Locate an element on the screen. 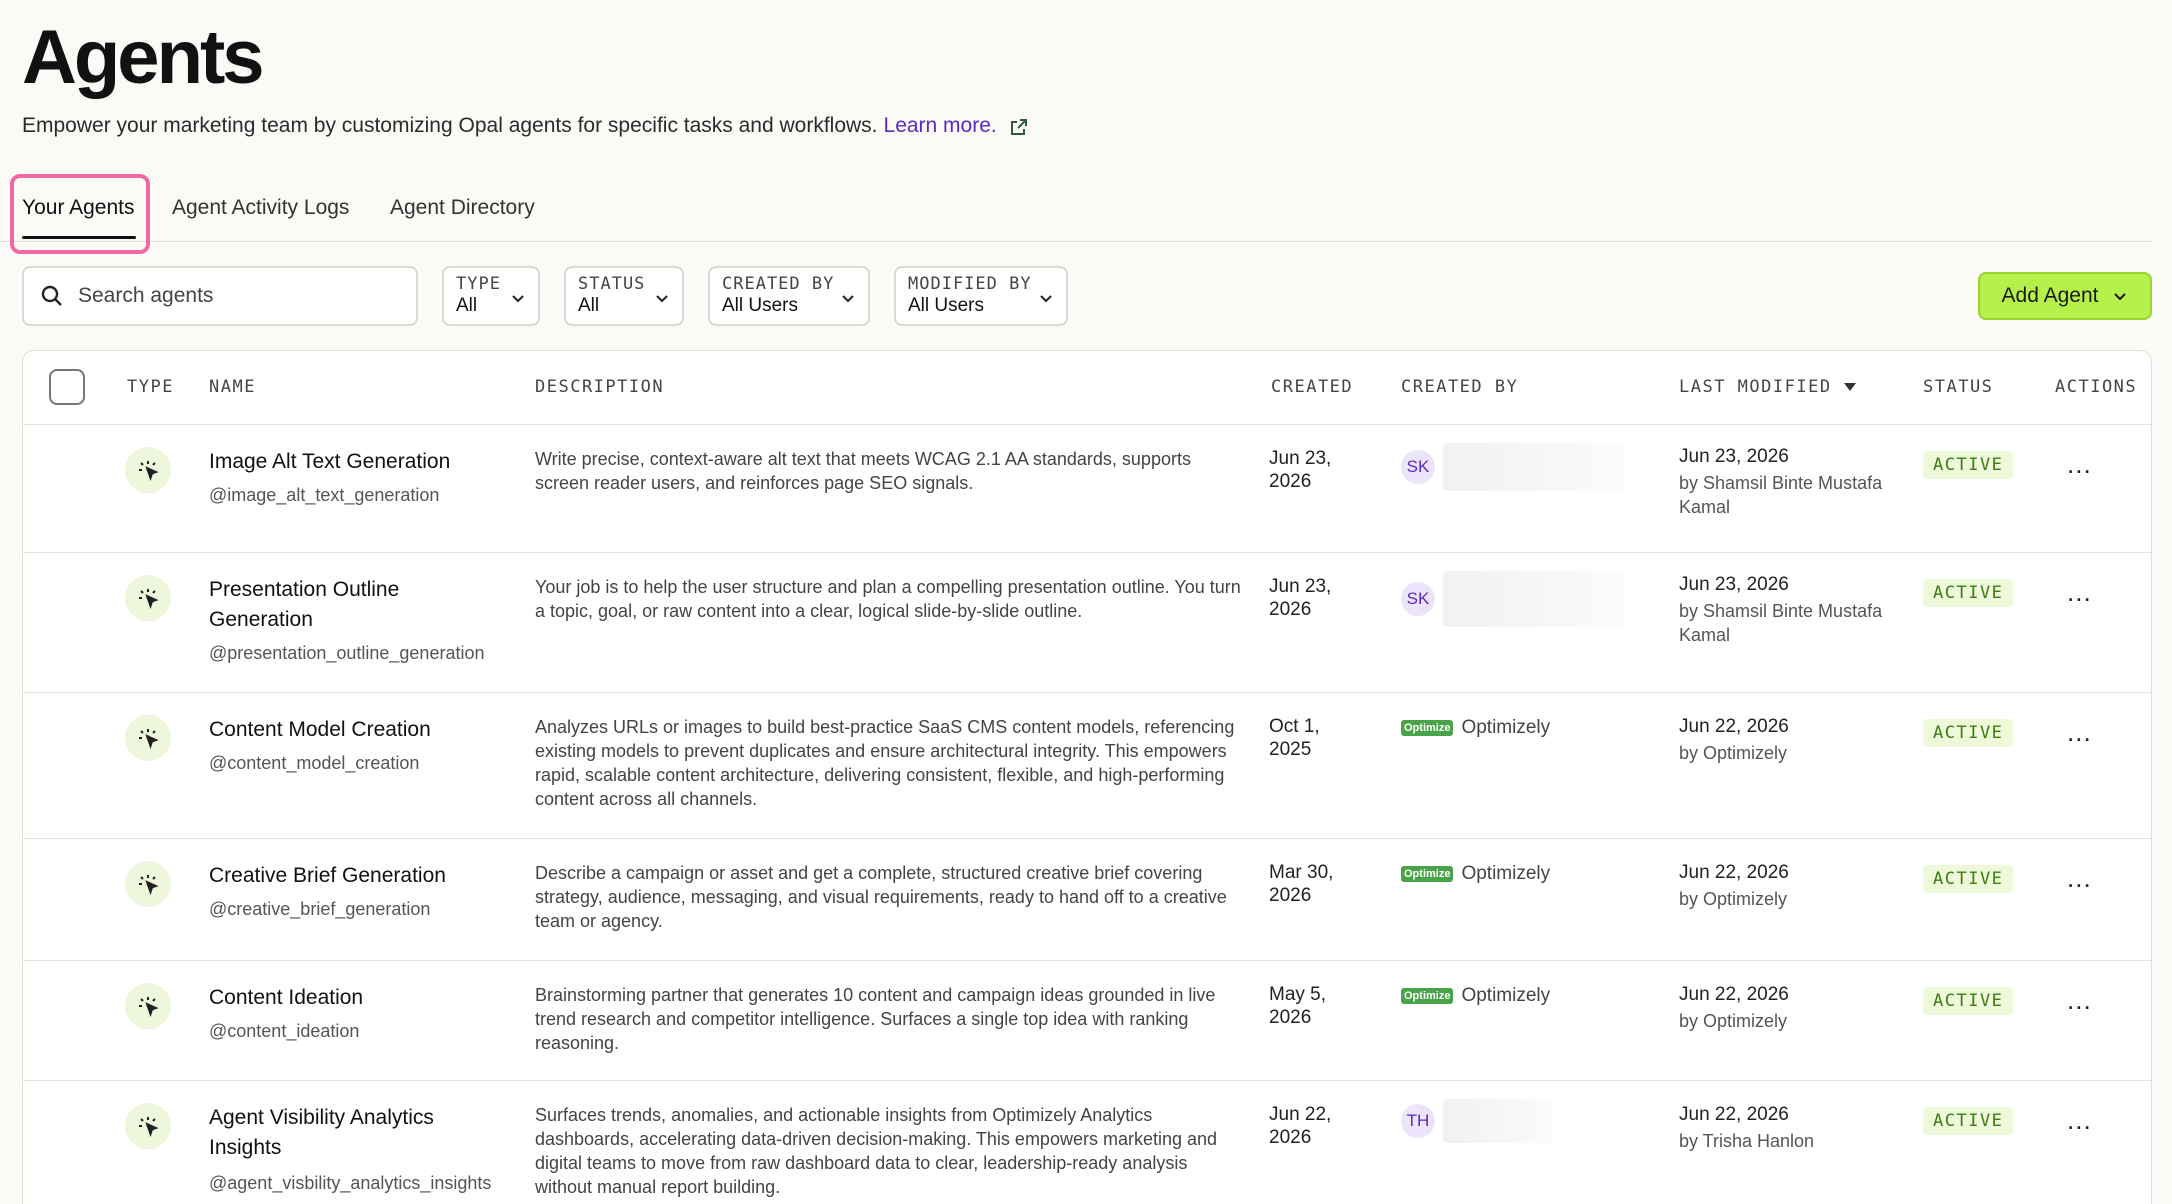 The image size is (2172, 1204). agent-name: Agent Visibility Analytics Insights is located at coordinates (354, 1133).